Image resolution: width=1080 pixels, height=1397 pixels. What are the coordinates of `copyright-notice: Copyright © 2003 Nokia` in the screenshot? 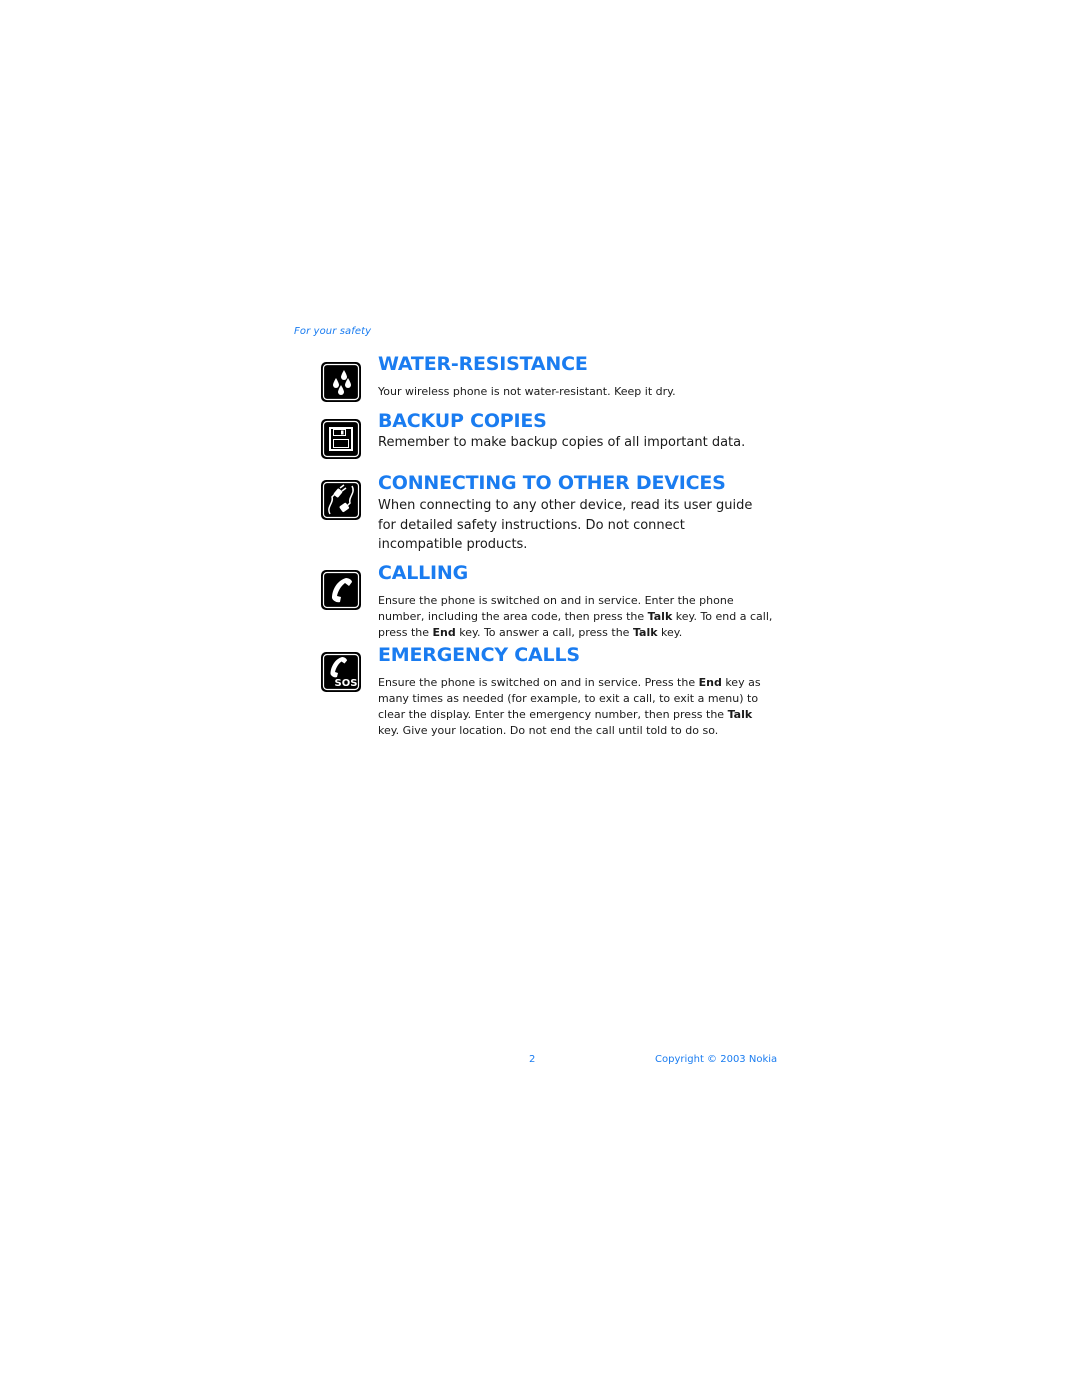 It's located at (716, 1059).